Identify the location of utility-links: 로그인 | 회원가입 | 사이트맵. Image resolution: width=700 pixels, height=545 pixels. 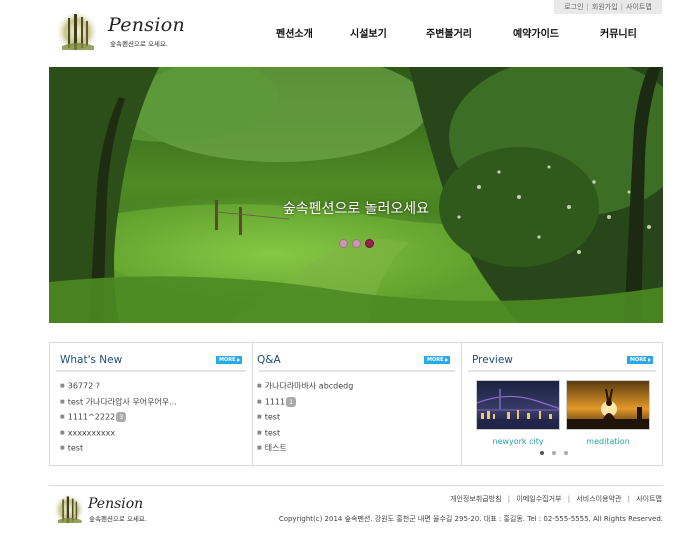
(608, 7).